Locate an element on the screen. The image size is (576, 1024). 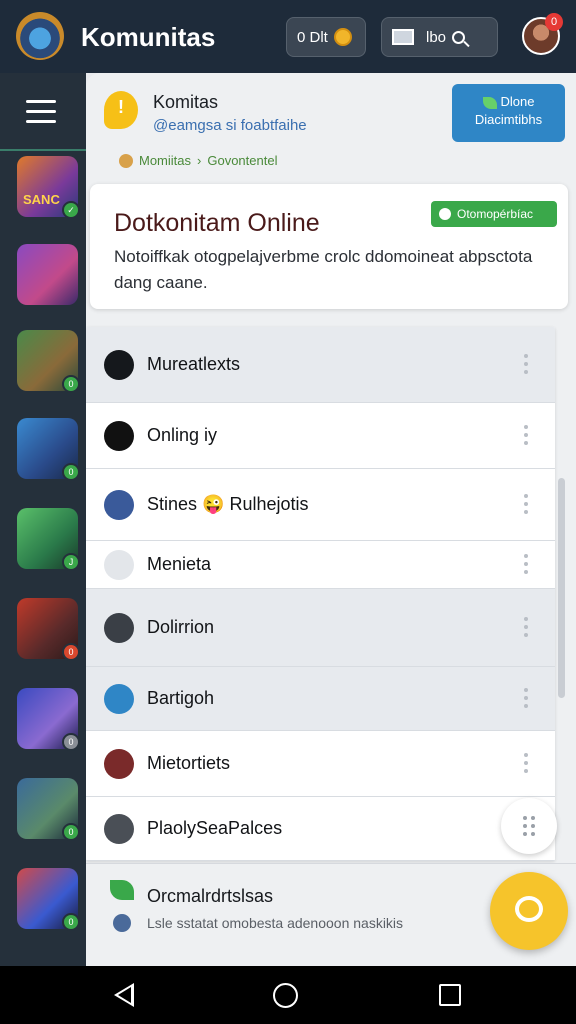
rail-game-9-tile: 0 is located at coordinates (48, 899).